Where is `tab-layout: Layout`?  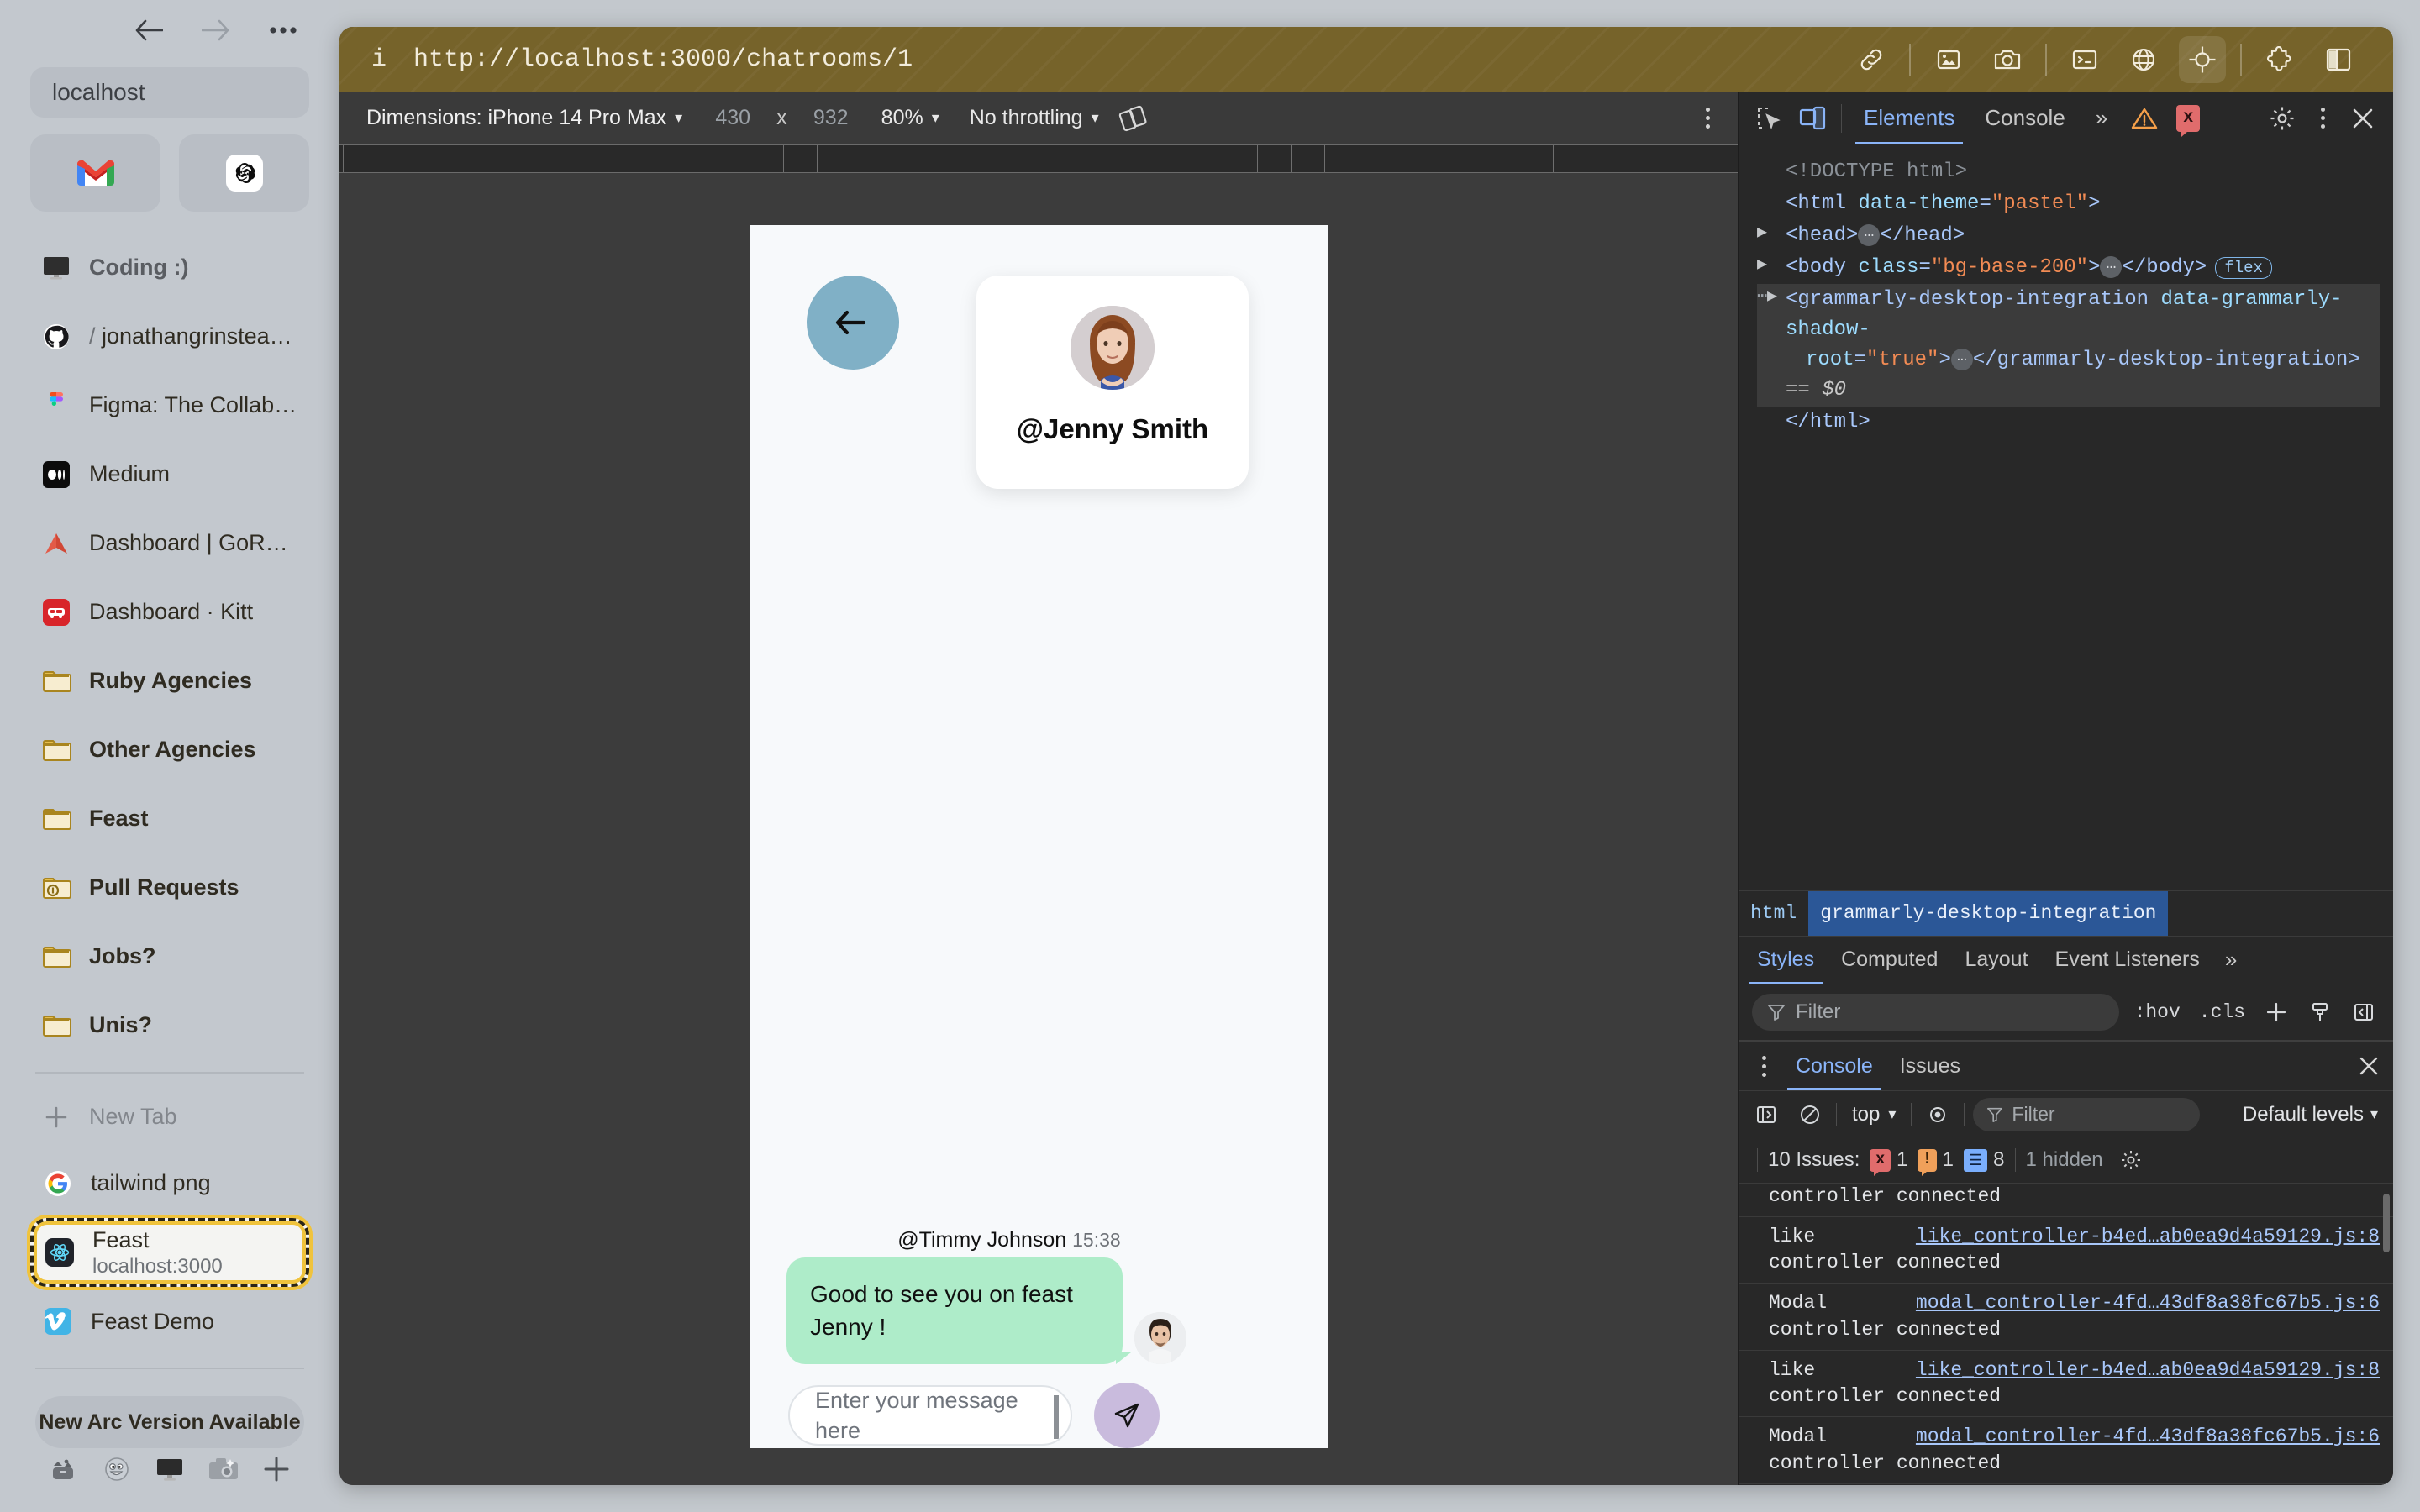 tab-layout: Layout is located at coordinates (1996, 960).